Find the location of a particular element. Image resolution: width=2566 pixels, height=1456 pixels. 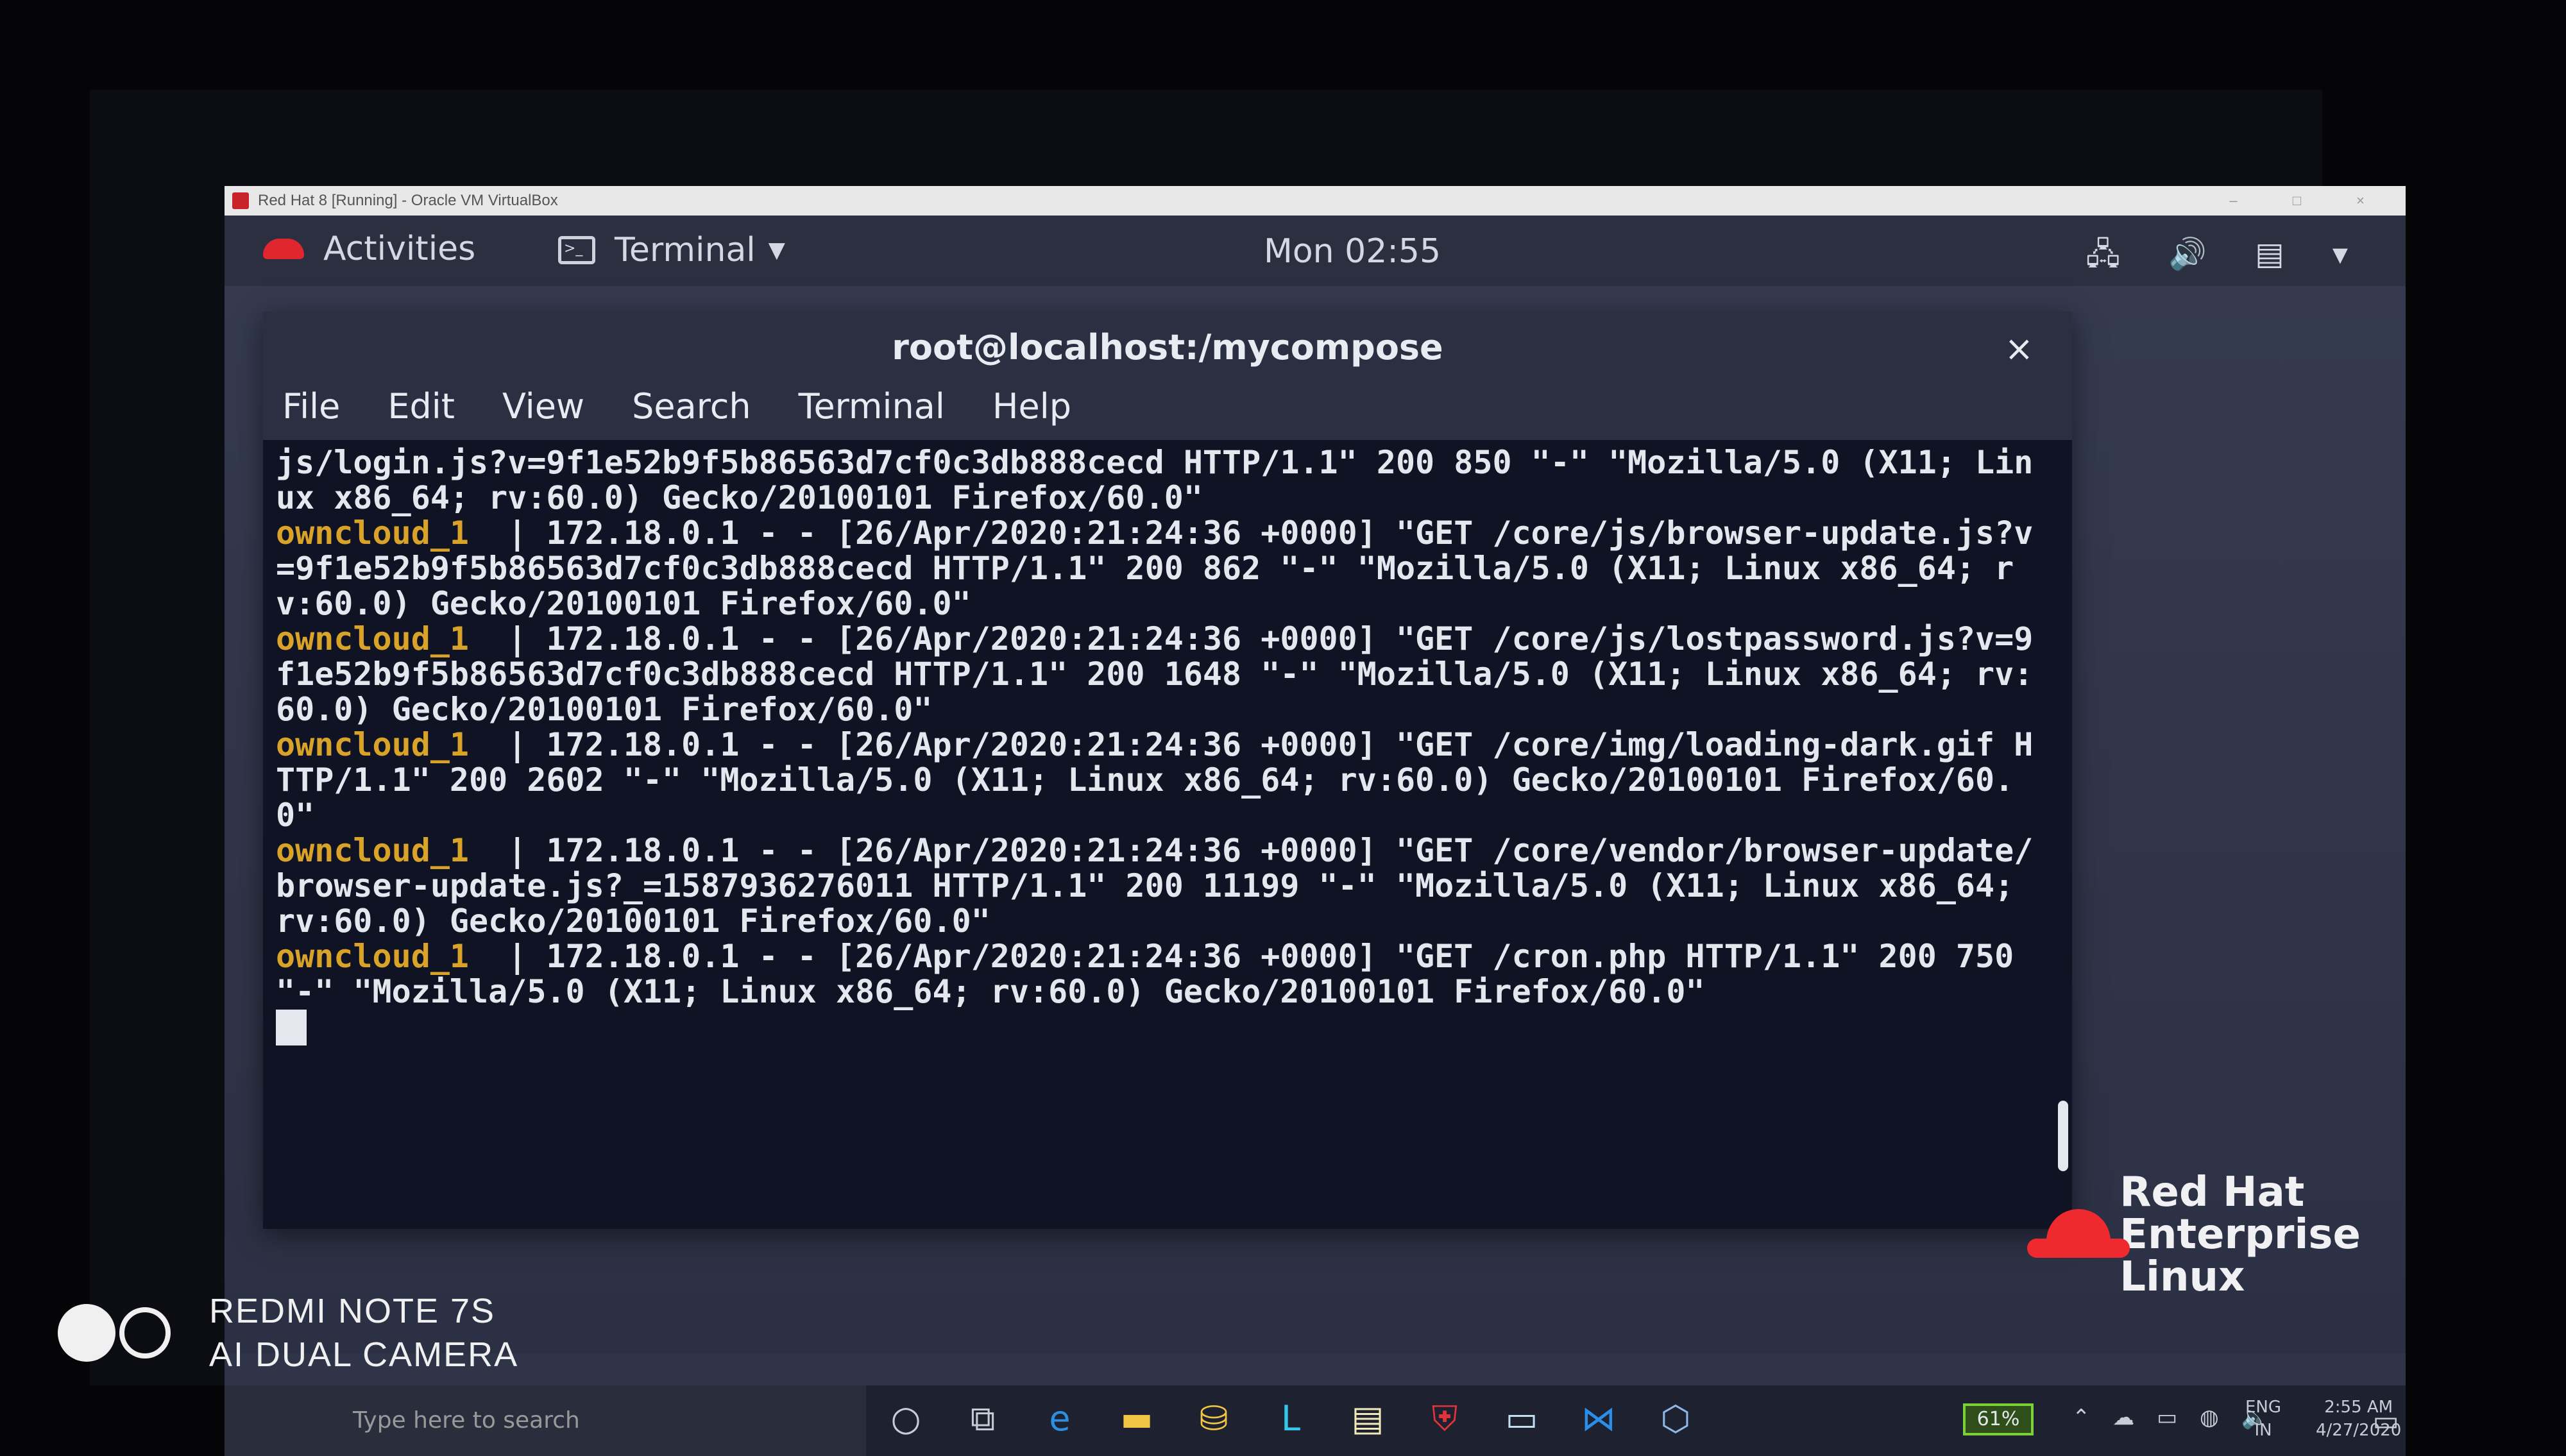

menu-help: Help is located at coordinates (1031, 406).